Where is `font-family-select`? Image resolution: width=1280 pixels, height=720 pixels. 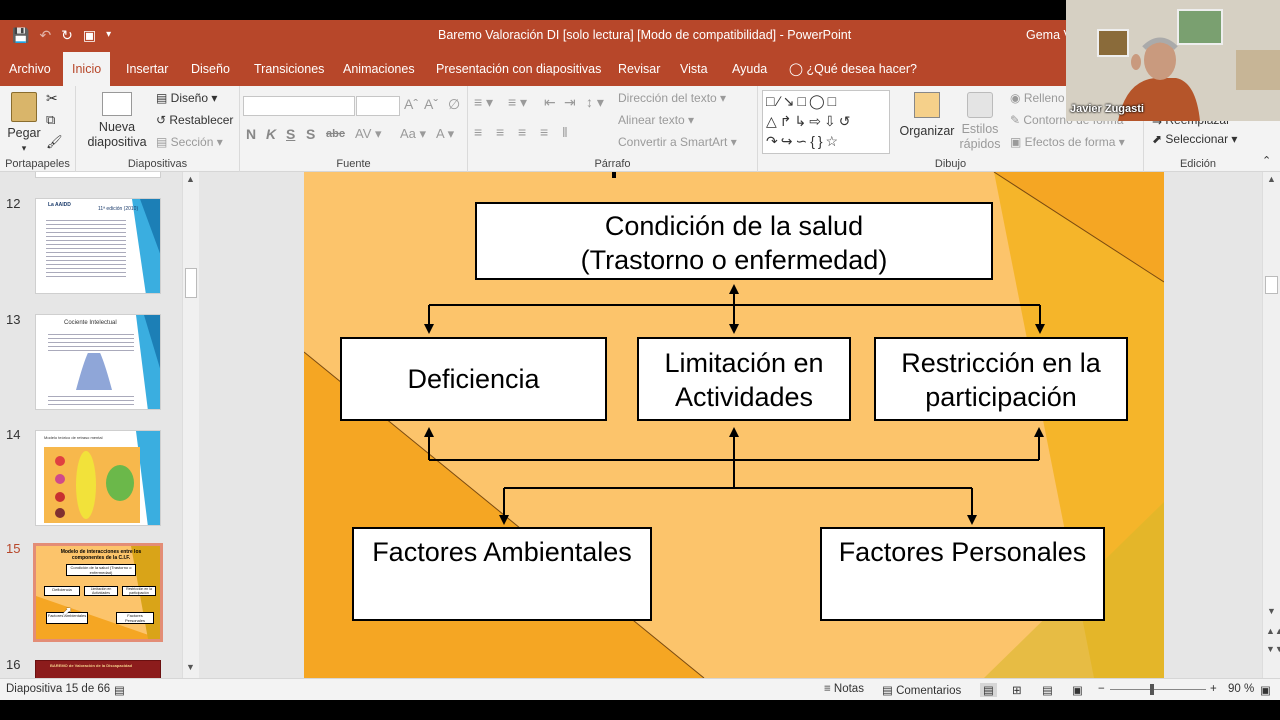 font-family-select is located at coordinates (299, 106).